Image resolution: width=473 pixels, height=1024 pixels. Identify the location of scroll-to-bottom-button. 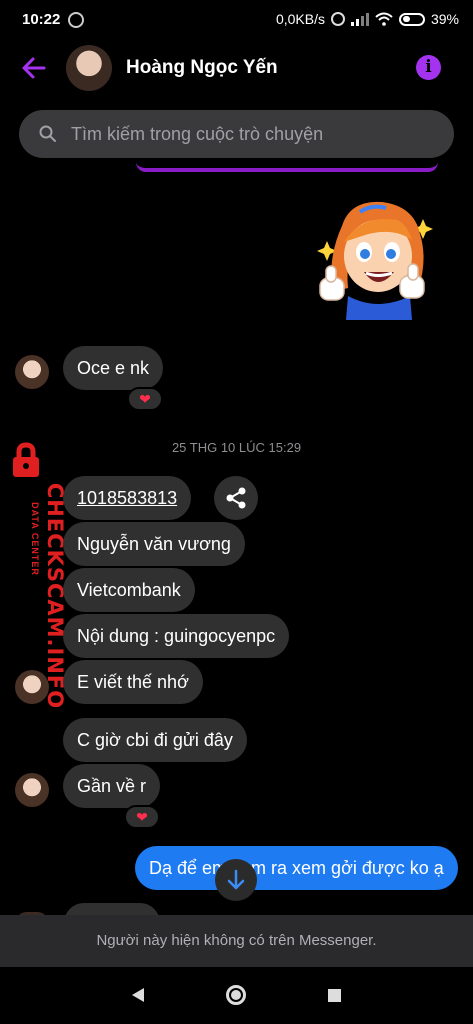
(236, 880).